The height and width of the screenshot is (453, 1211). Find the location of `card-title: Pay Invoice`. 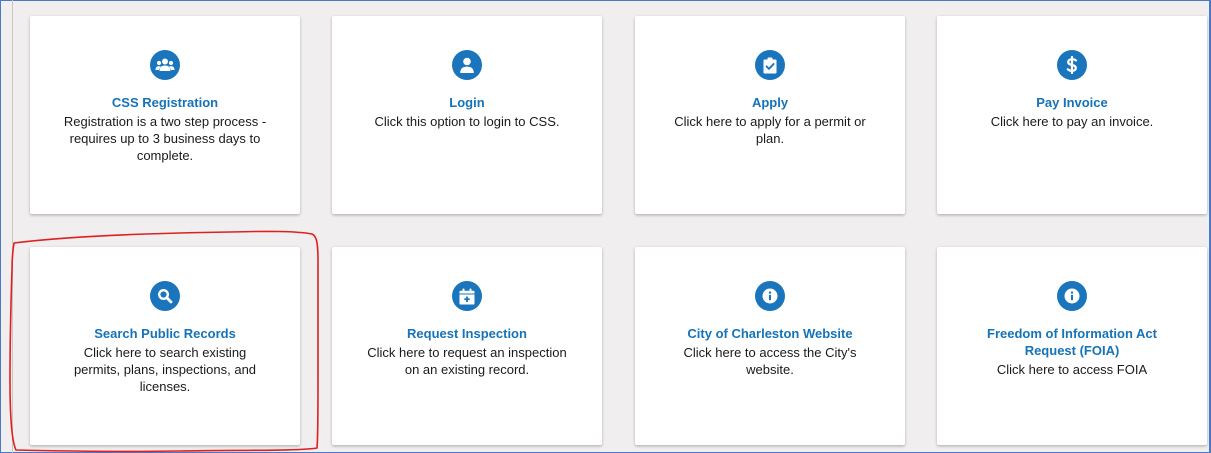

card-title: Pay Invoice is located at coordinates (1072, 102).